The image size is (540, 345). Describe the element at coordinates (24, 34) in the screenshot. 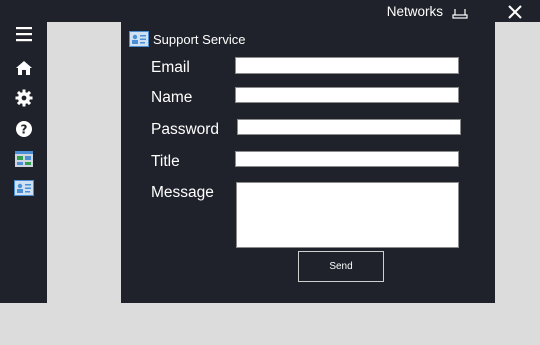

I see `hamburger-menu-icon` at that location.